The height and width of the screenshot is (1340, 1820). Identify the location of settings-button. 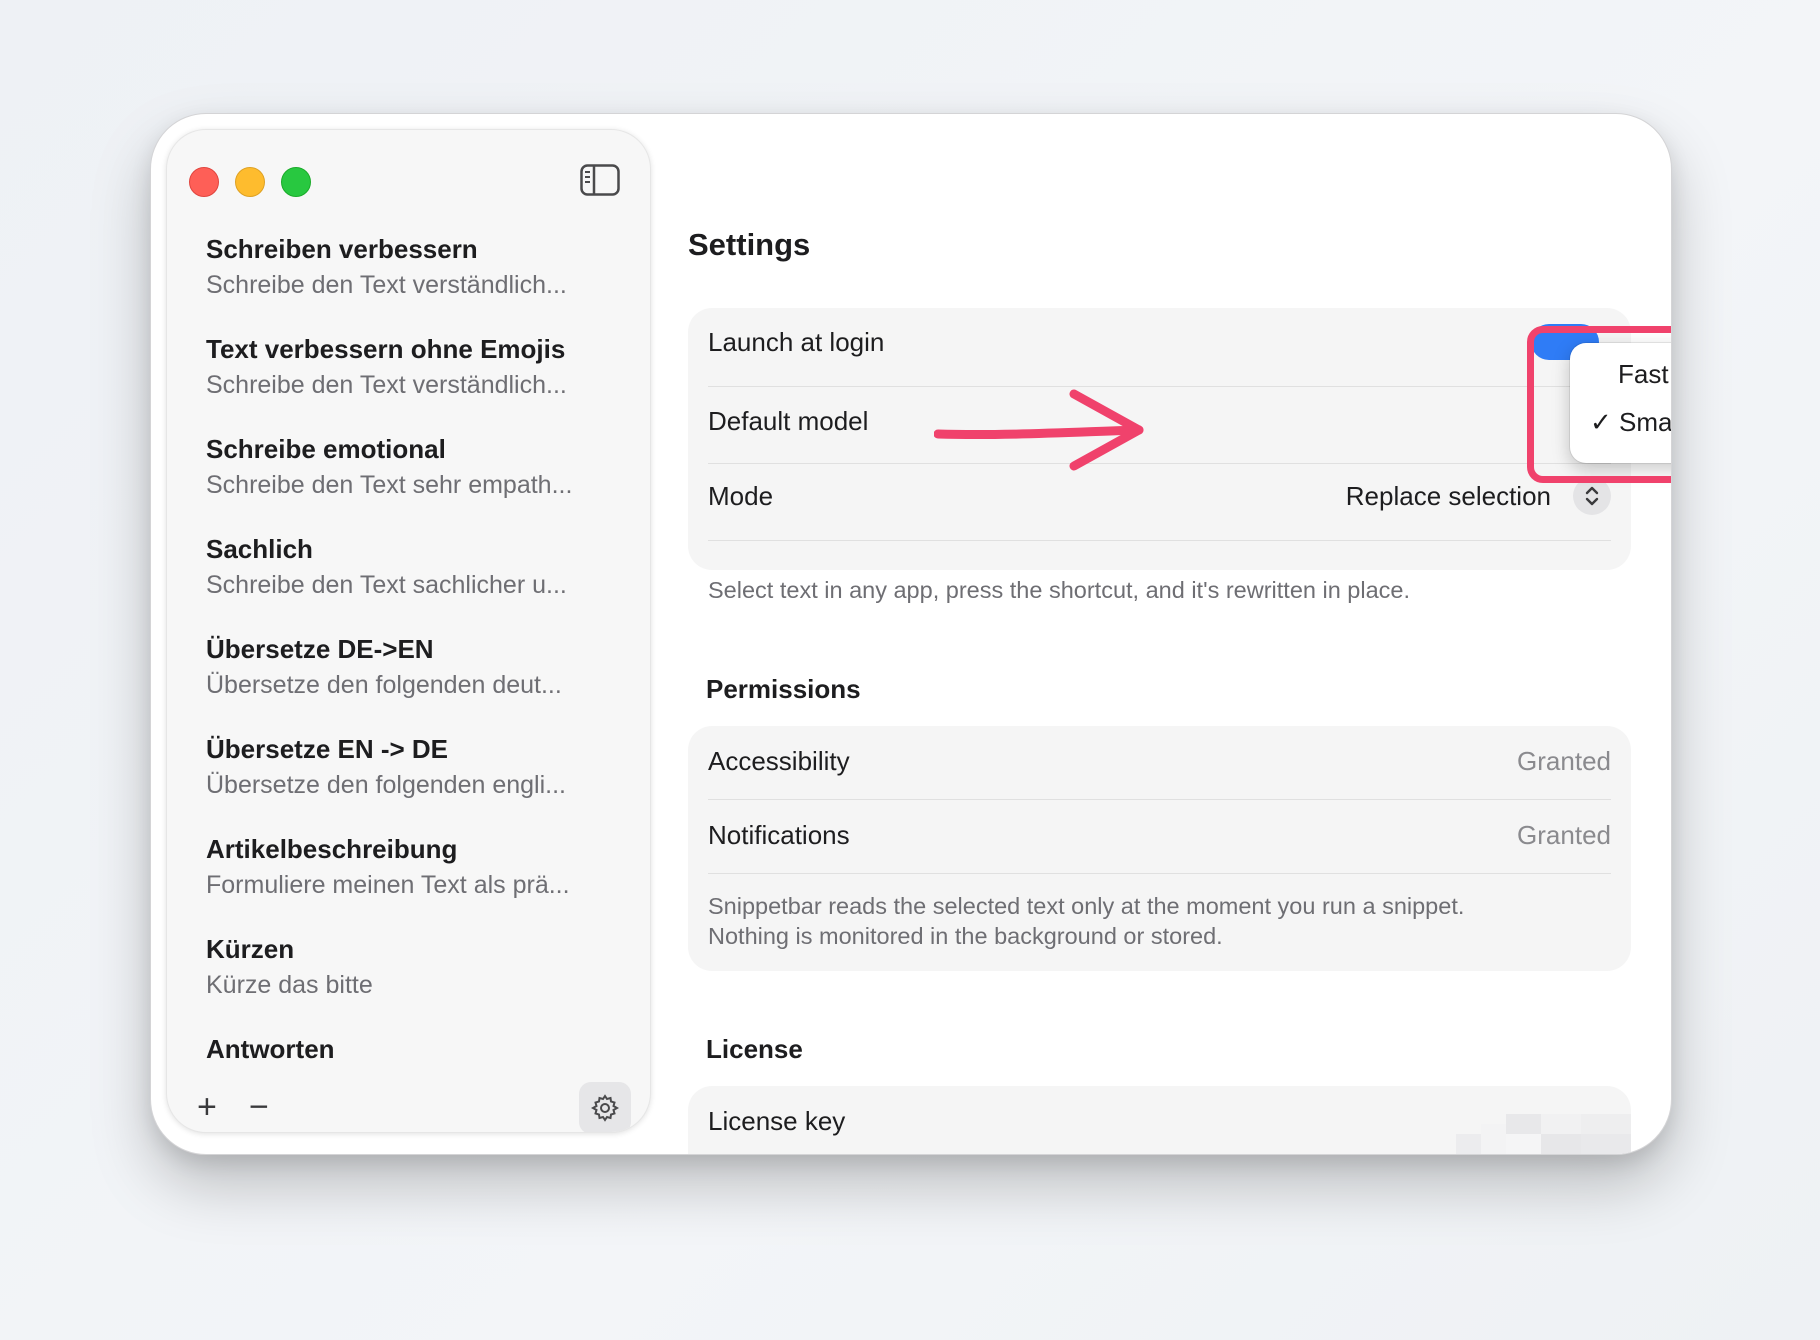
(605, 1107).